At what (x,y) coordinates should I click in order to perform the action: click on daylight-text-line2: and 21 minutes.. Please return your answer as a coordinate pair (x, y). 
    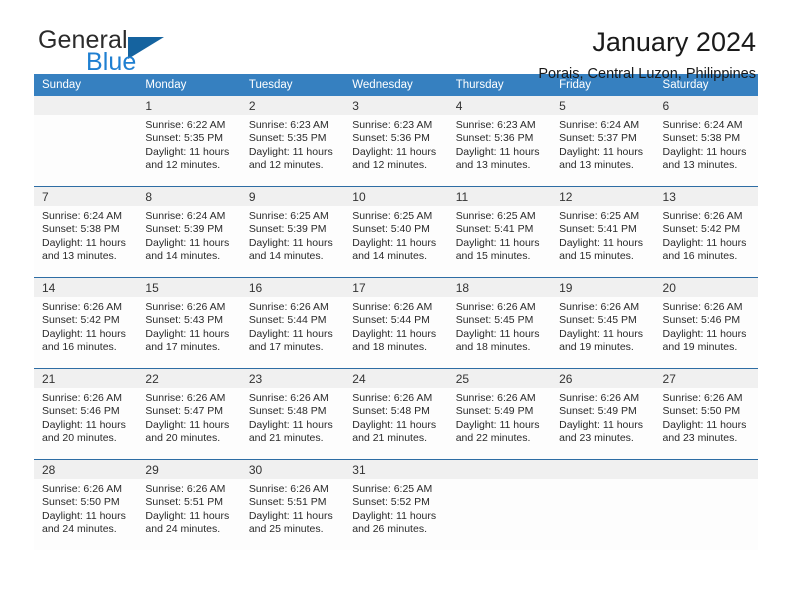
    Looking at the image, I should click on (286, 438).